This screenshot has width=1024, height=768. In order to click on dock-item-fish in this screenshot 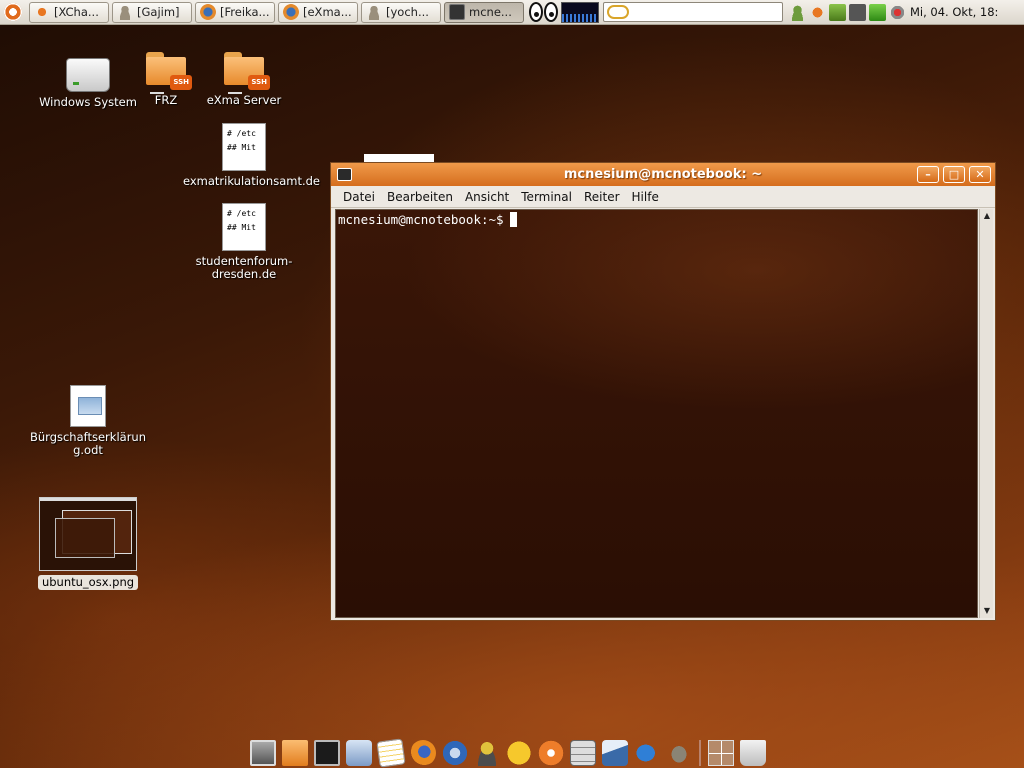, I will do `click(647, 752)`.